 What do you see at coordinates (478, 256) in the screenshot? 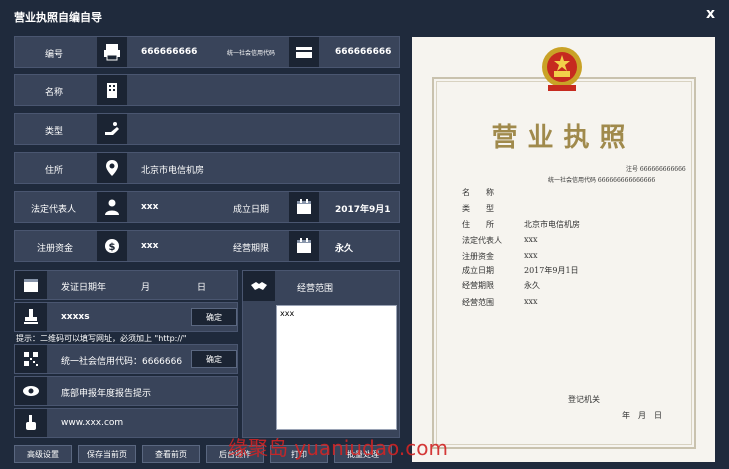
I see `license-field-label: 注册资金` at bounding box center [478, 256].